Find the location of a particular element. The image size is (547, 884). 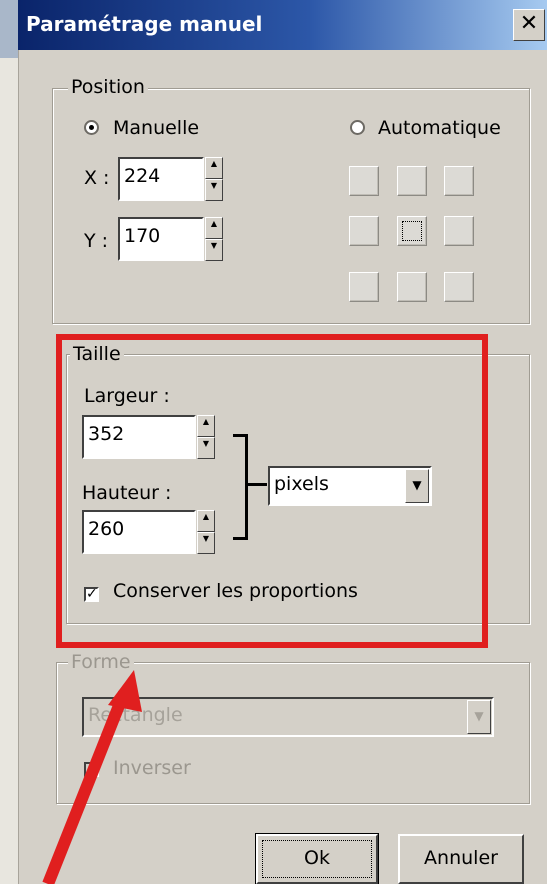

annotation-arrow-icon is located at coordinates (92, 777).